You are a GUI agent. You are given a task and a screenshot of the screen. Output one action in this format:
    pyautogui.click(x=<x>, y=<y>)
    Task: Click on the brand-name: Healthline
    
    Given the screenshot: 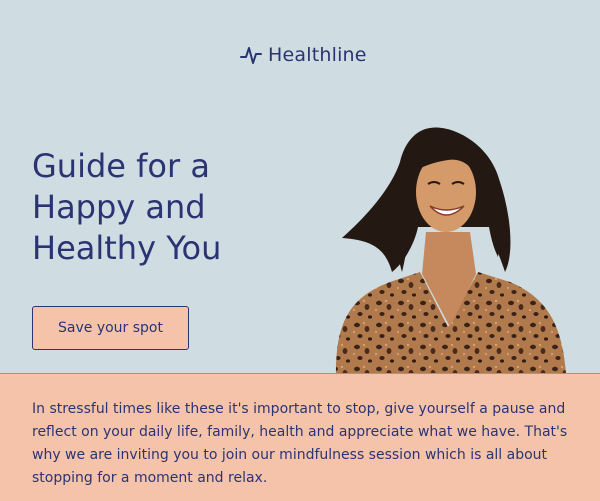 What is the action you would take?
    pyautogui.click(x=317, y=55)
    